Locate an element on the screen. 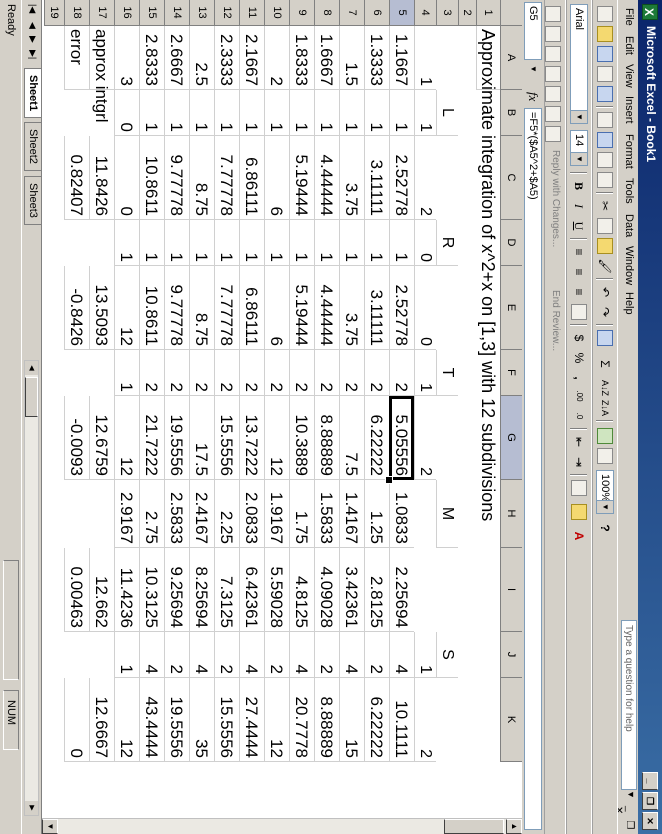 Image resolution: width=662 pixels, height=834 pixels. restore-button: ❐ is located at coordinates (650, 801).